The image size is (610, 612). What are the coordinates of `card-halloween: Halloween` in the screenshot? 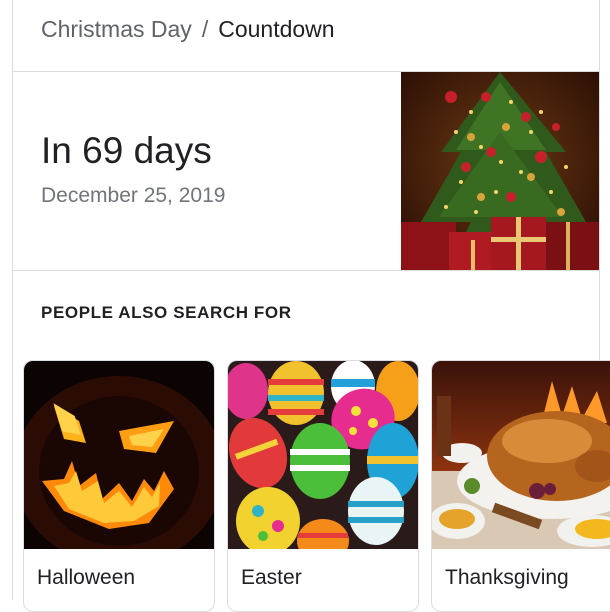 It's located at (119, 486).